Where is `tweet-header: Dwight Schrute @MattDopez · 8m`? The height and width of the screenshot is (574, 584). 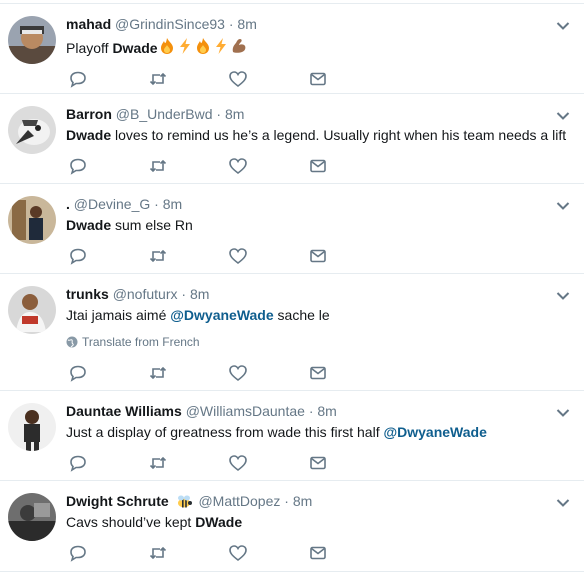 tweet-header: Dwight Schrute @MattDopez · 8m is located at coordinates (189, 502).